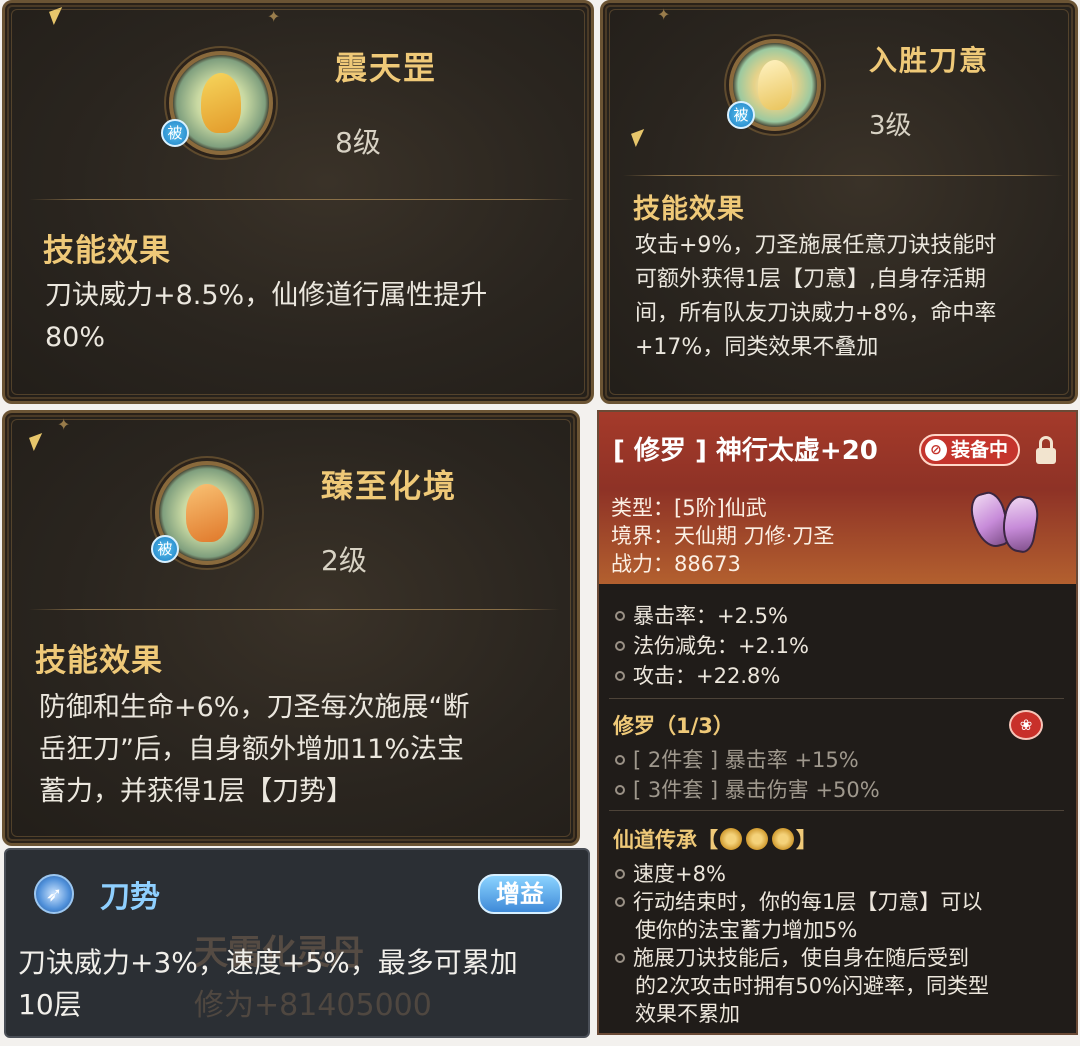 Image resolution: width=1080 pixels, height=1046 pixels. Describe the element at coordinates (936, 450) in the screenshot. I see `no-entry-icon: ⊘` at that location.